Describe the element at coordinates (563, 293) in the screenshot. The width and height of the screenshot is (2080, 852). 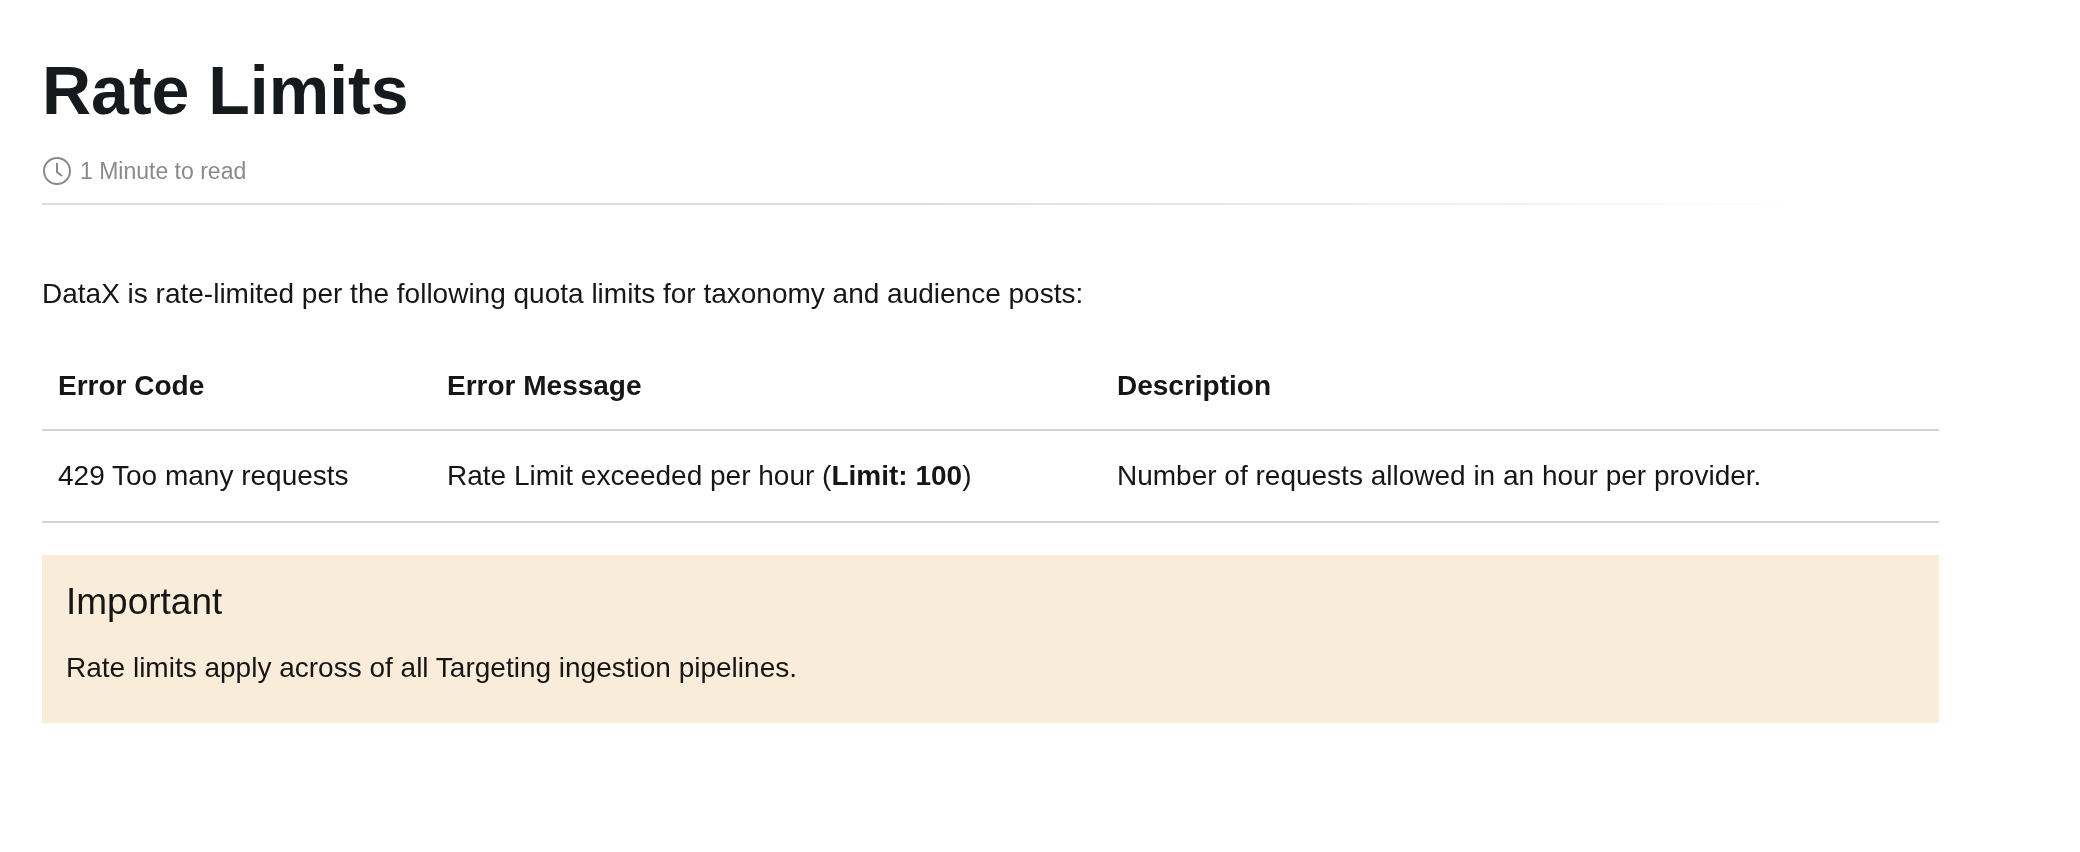
I see `intro-paragraph: DataX is rate-limited per the following quota limits for taxonomy and audience posts:` at that location.